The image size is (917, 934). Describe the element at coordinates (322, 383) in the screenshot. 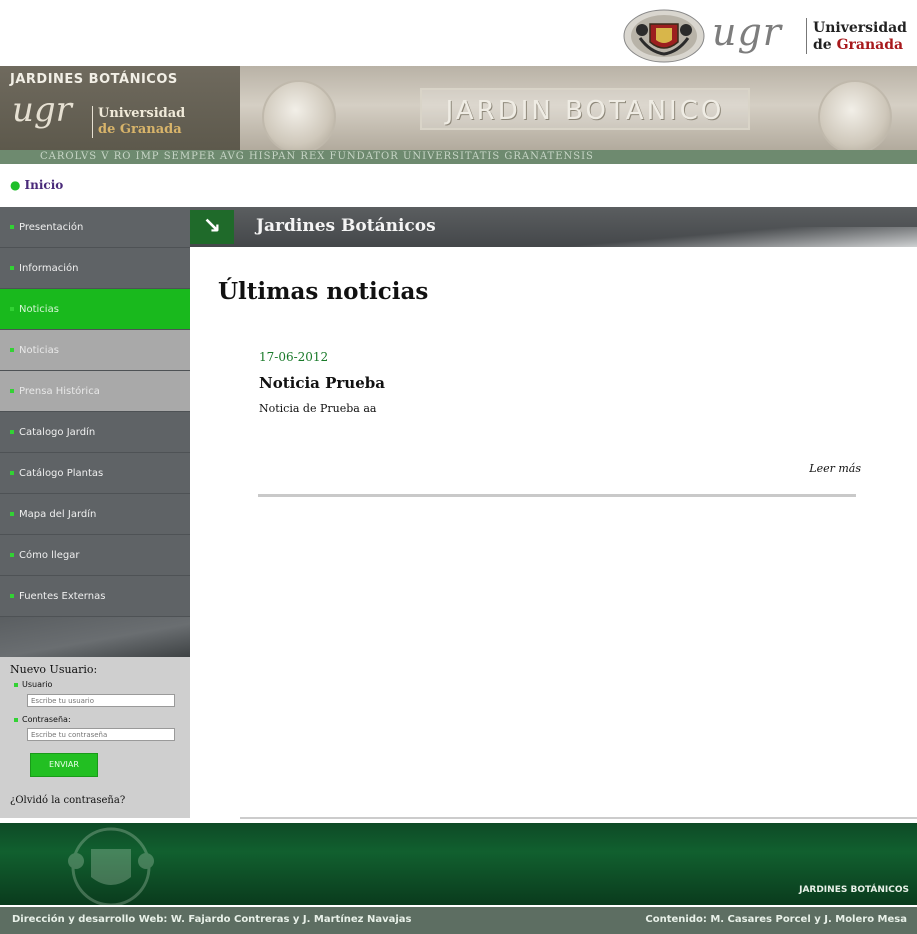

I see `news-title: Noticia Prueba` at that location.